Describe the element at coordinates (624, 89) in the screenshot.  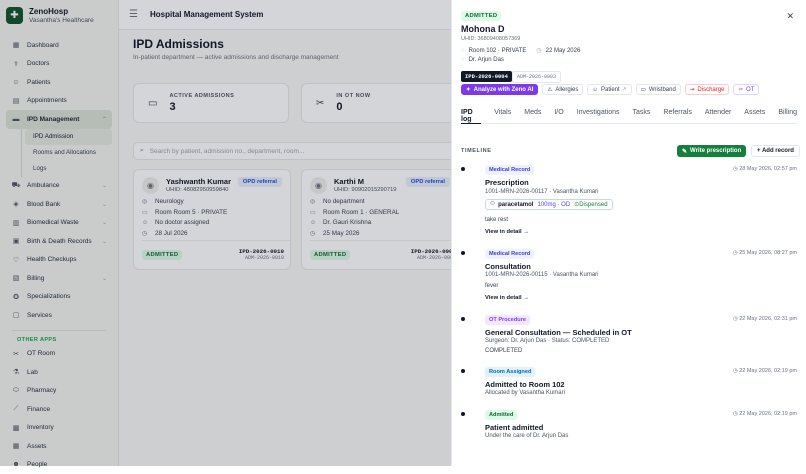
I see `external-link-icon: ↗` at that location.